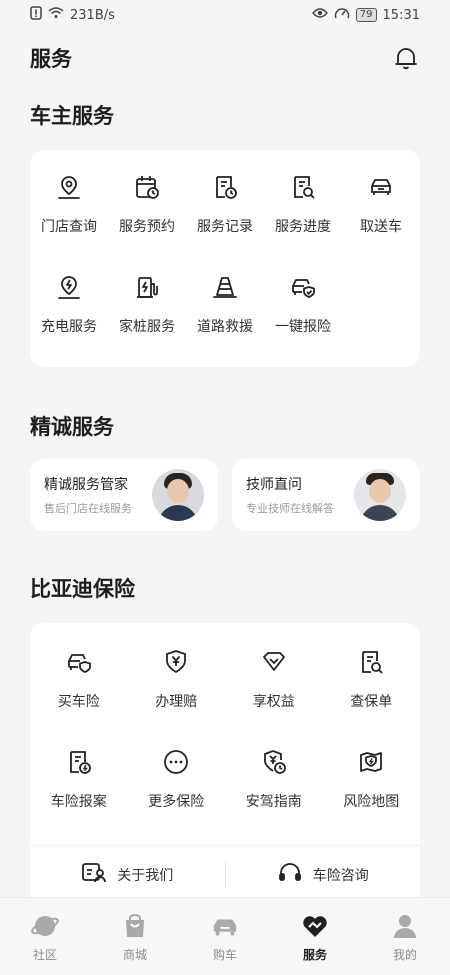 The height and width of the screenshot is (975, 450). What do you see at coordinates (124, 495) in the screenshot?
I see `service-butler-card: 精诚服务管家 售后门店在线服务` at bounding box center [124, 495].